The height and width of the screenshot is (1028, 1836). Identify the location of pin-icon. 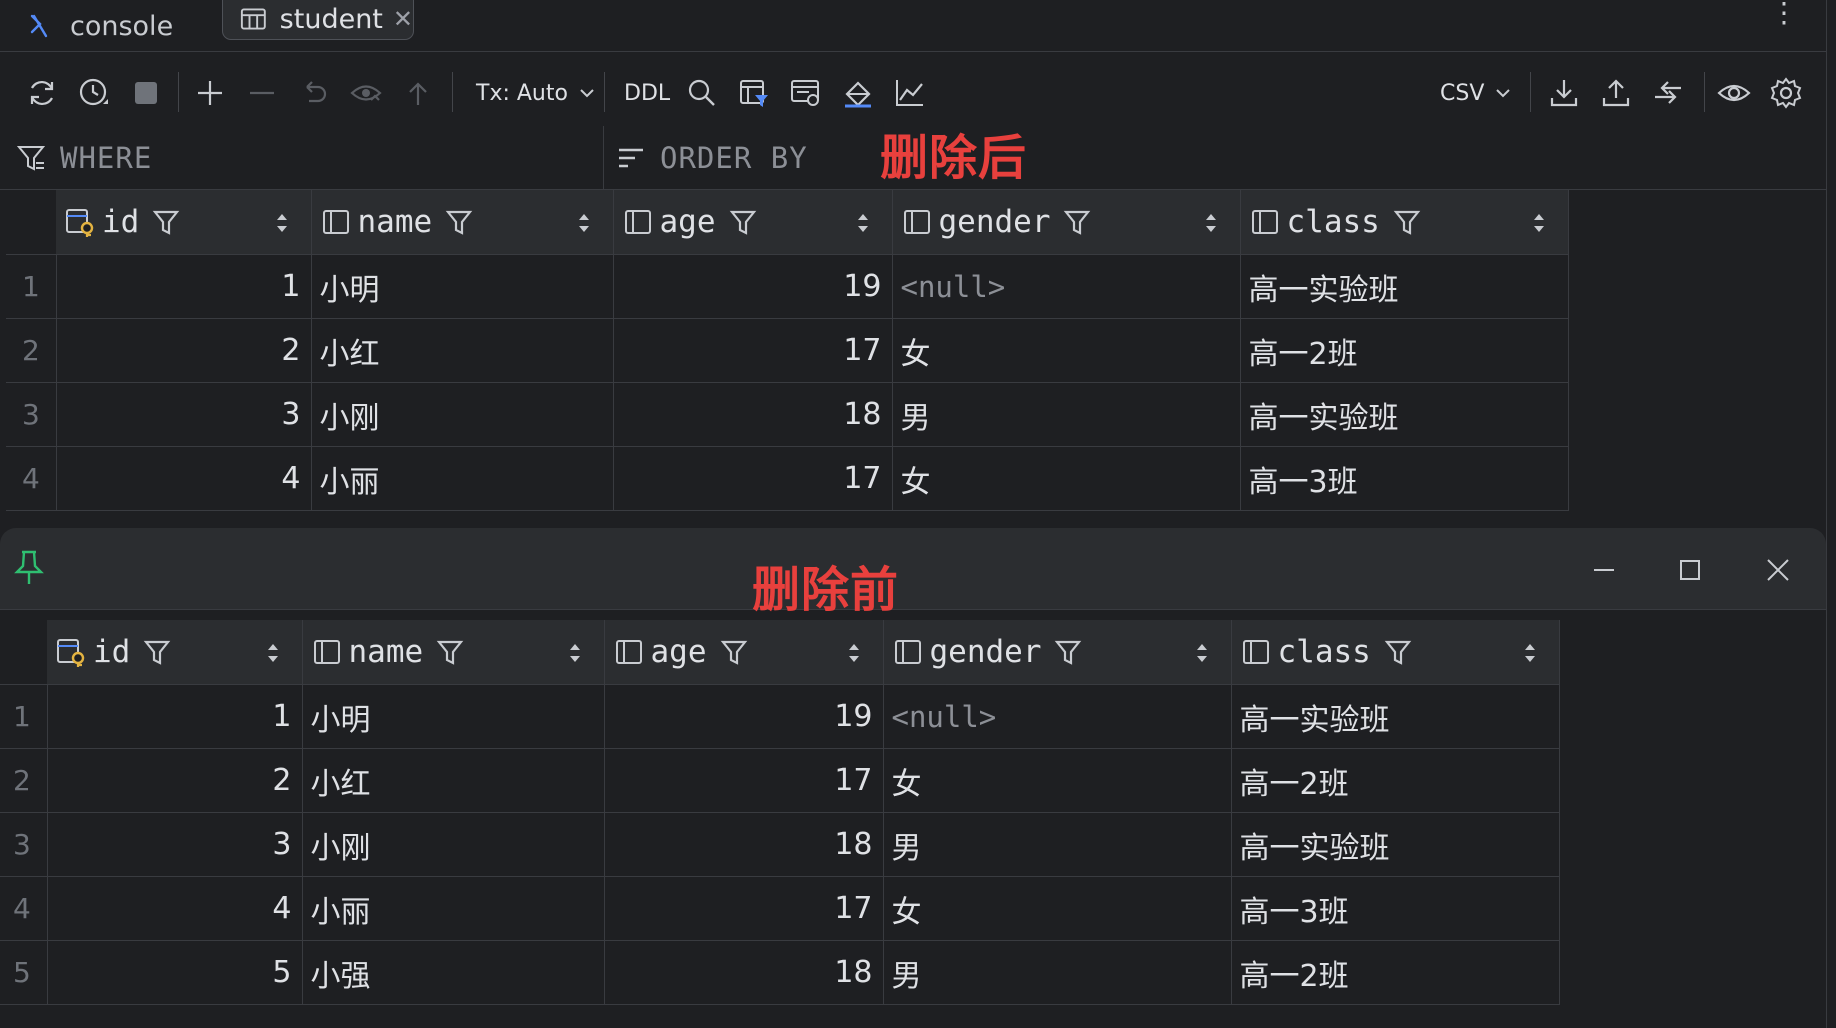
(29, 568).